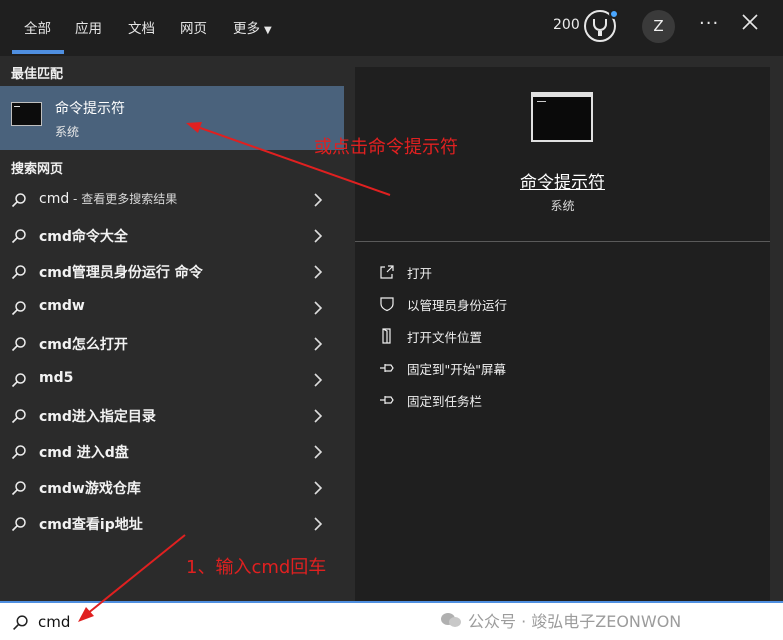 This screenshot has width=783, height=640. I want to click on action-open: 打开, so click(544, 272).